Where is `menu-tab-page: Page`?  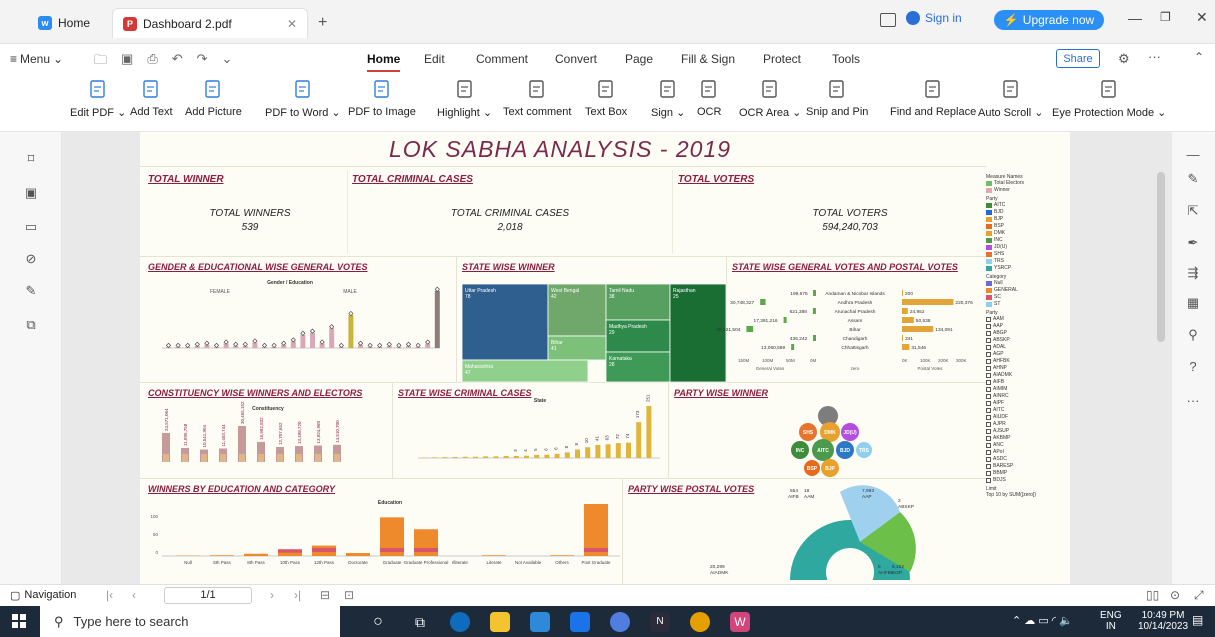 menu-tab-page: Page is located at coordinates (639, 59).